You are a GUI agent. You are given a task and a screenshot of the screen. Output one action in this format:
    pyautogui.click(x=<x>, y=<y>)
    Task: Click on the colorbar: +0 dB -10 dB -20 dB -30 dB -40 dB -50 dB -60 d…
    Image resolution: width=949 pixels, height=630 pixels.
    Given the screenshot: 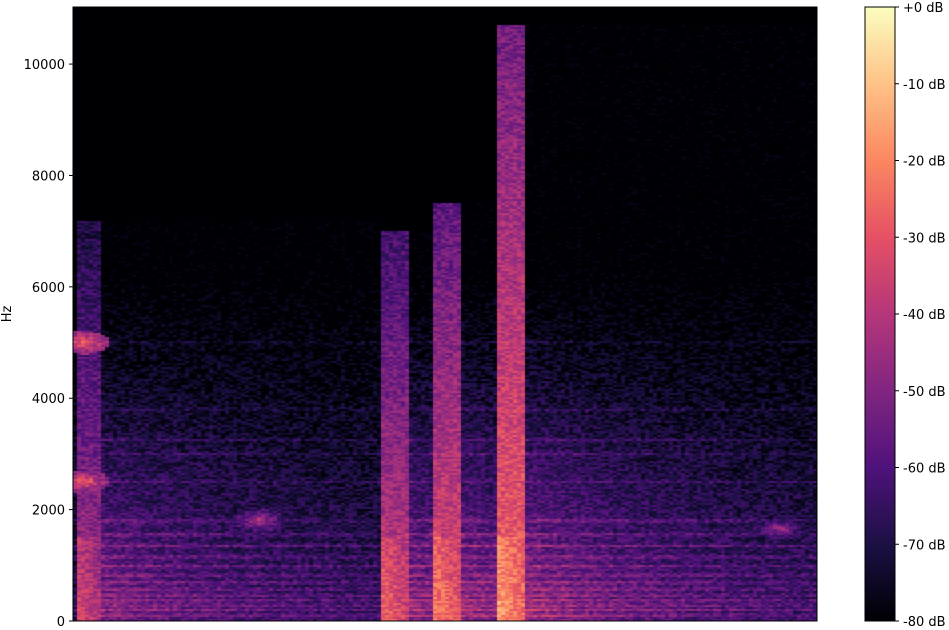 What is the action you would take?
    pyautogui.click(x=905, y=315)
    